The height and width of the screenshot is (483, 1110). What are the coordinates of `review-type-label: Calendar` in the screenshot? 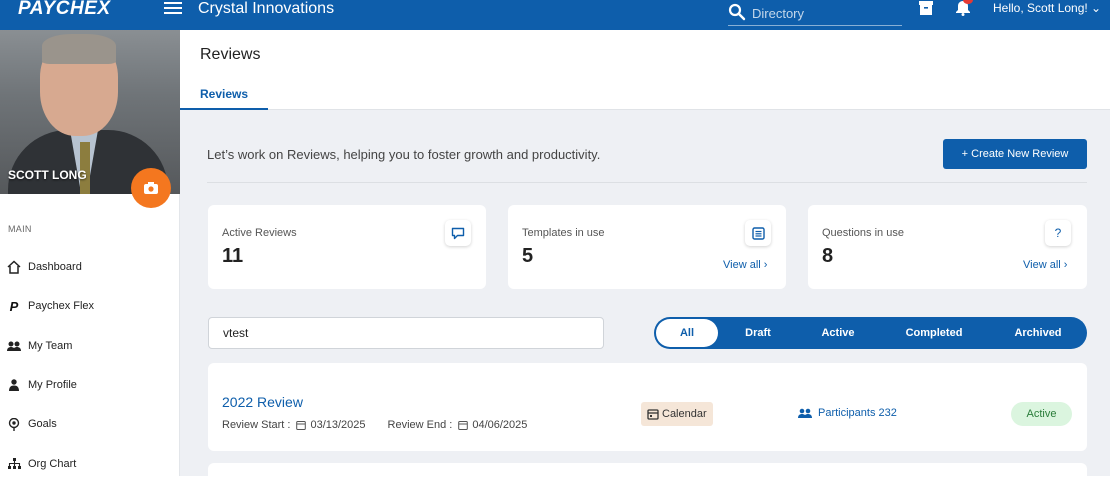 It's located at (684, 414).